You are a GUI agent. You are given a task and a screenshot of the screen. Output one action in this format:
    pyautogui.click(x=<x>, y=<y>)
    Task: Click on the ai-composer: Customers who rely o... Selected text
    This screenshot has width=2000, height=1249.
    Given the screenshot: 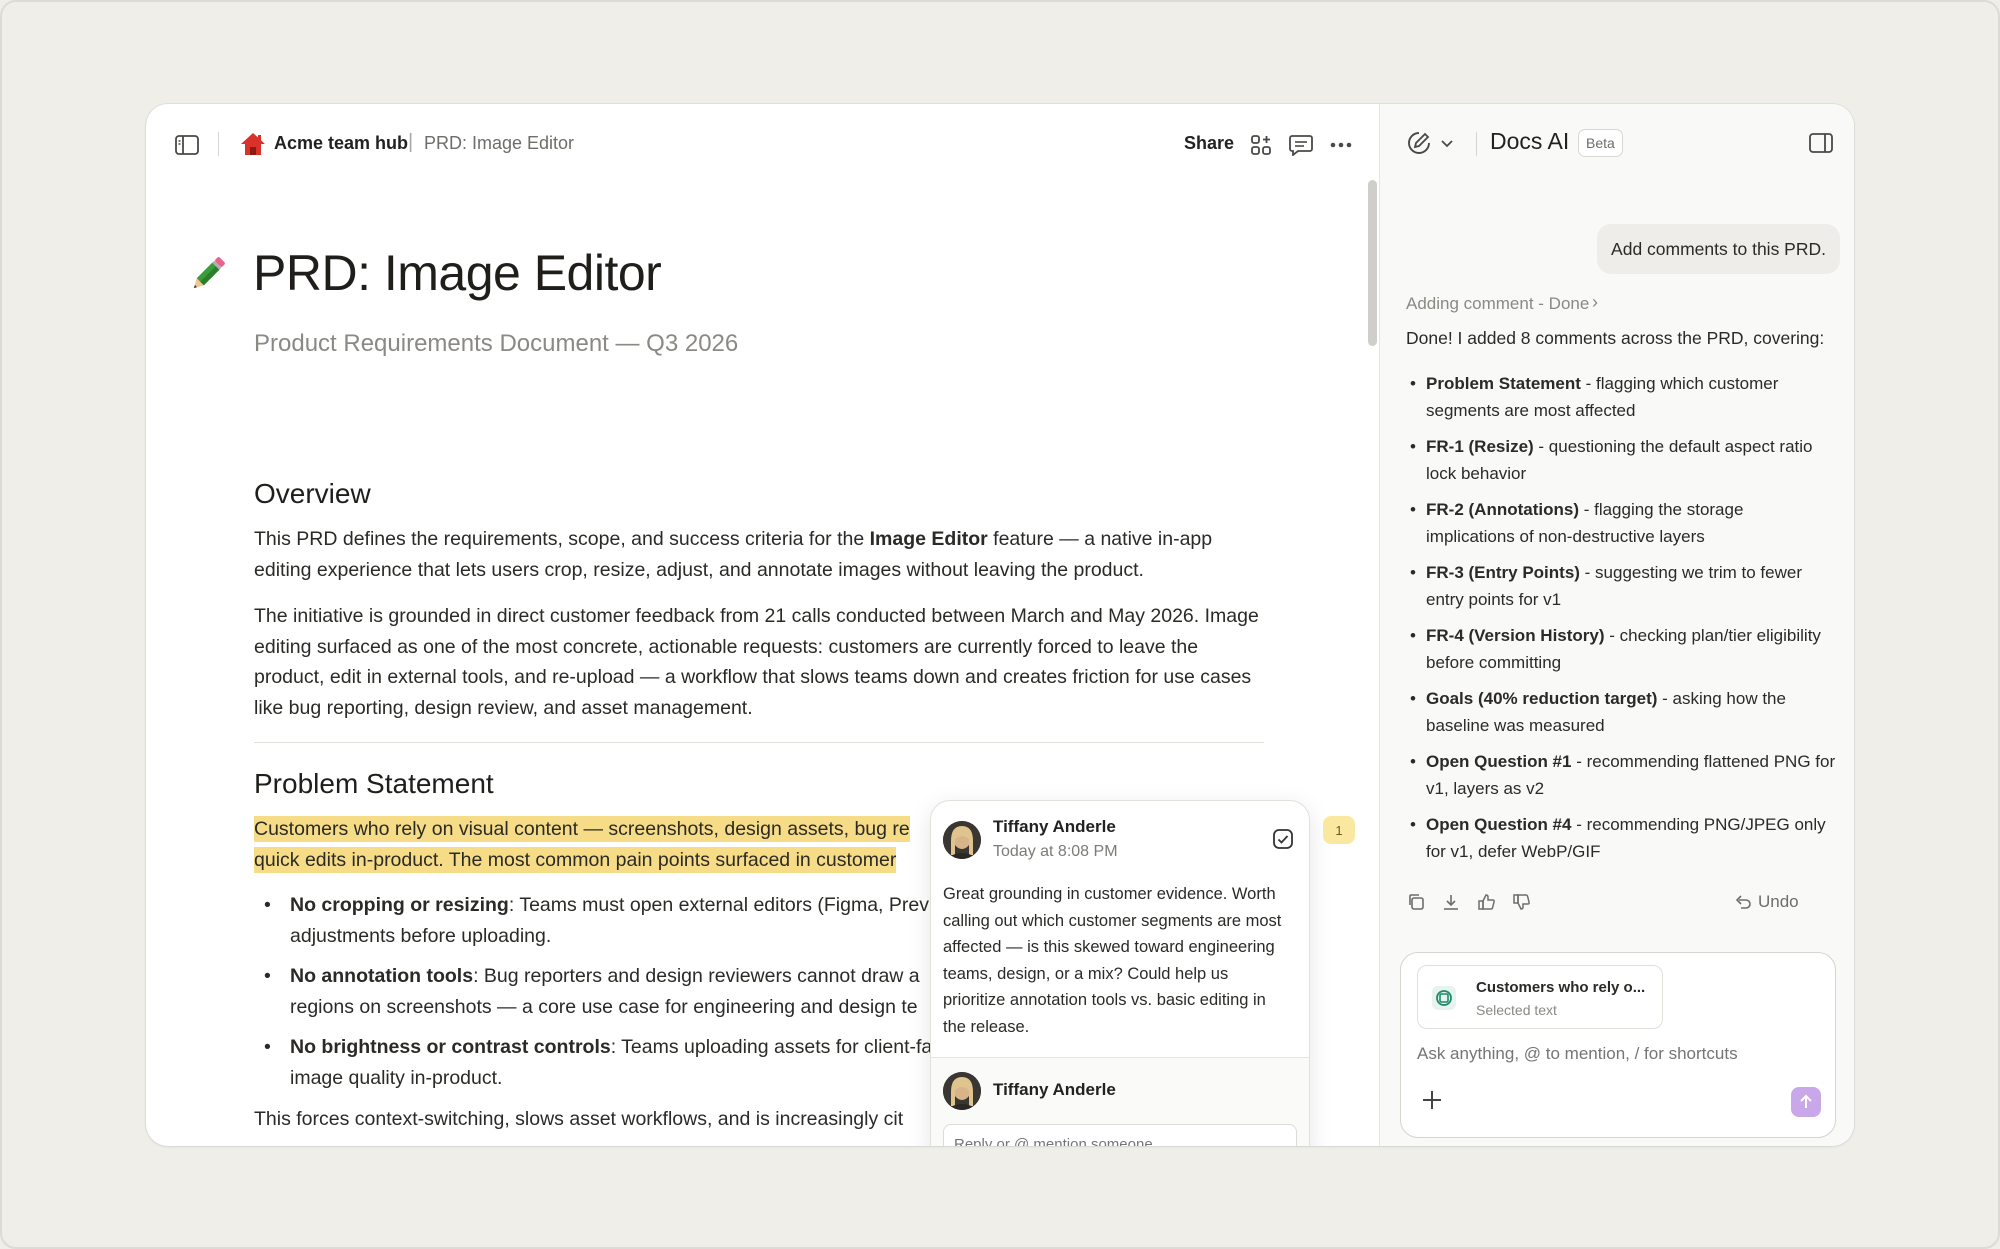 What is the action you would take?
    pyautogui.click(x=1618, y=1045)
    